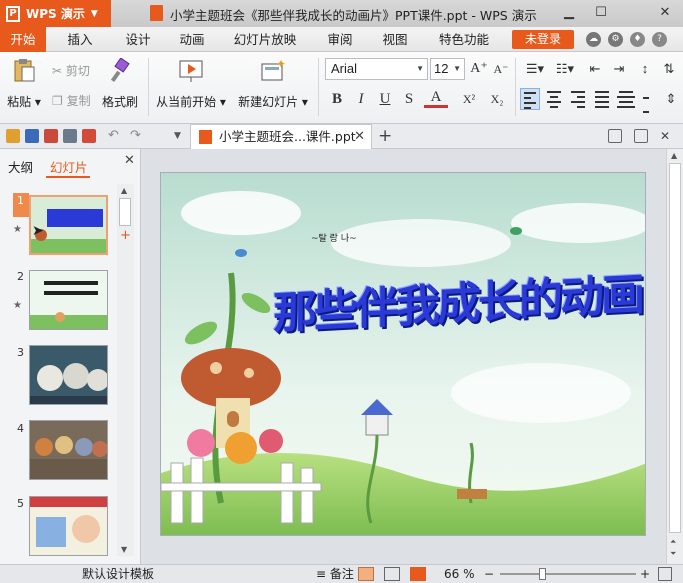 The height and width of the screenshot is (583, 683). Describe the element at coordinates (124, 549) in the screenshot. I see `scroll-down-icon: ▼` at that location.